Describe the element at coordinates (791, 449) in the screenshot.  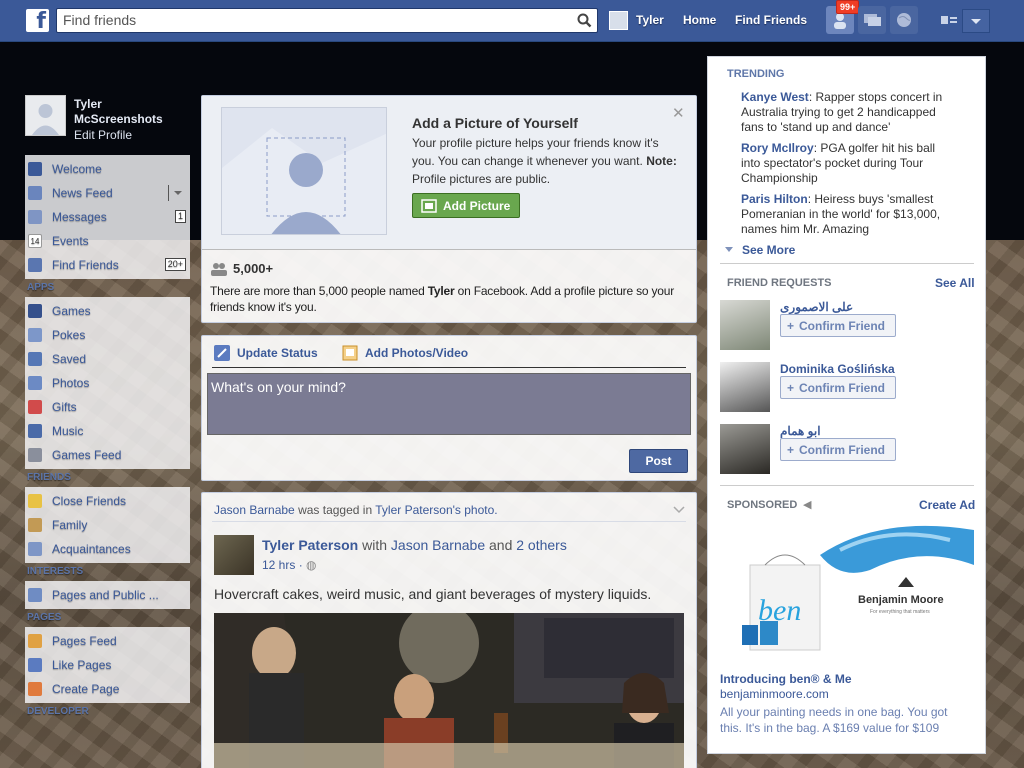
I see `add-friend-icon: +` at that location.